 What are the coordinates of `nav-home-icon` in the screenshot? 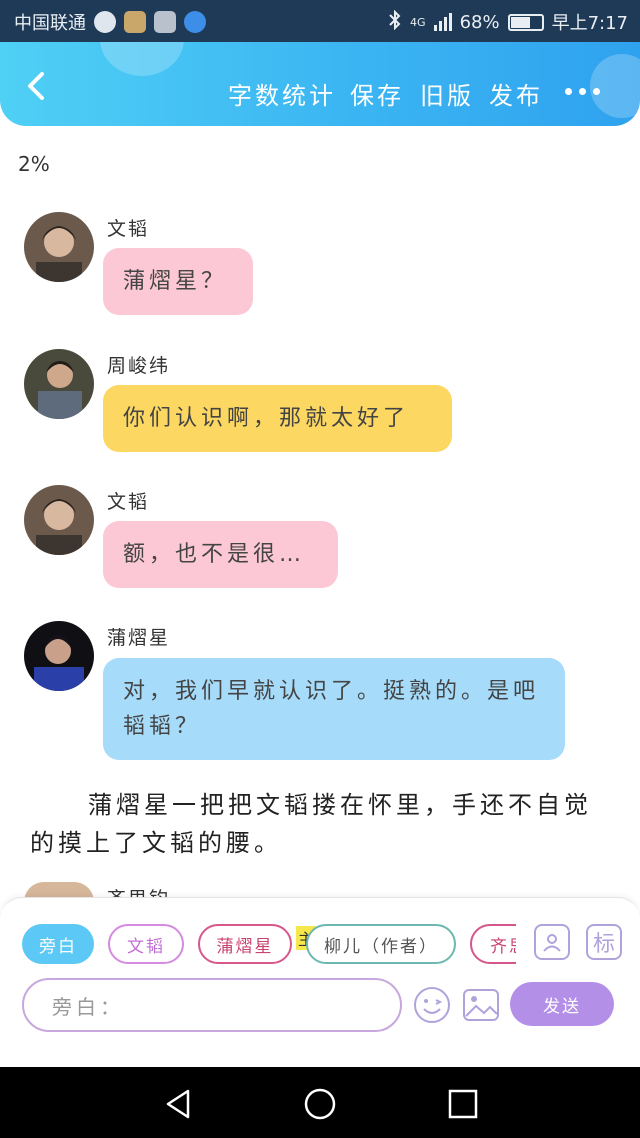 It's located at (320, 1104).